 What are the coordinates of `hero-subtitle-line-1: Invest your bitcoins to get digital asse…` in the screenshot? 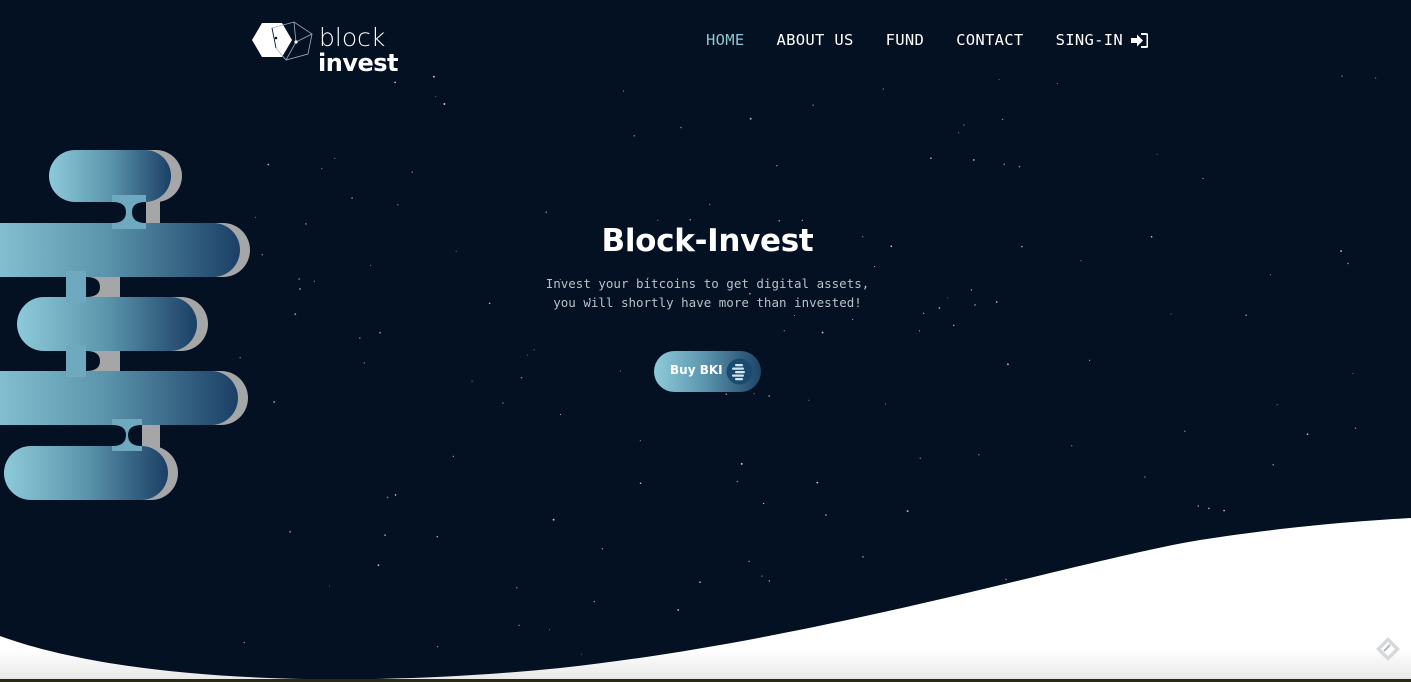 It's located at (707, 283).